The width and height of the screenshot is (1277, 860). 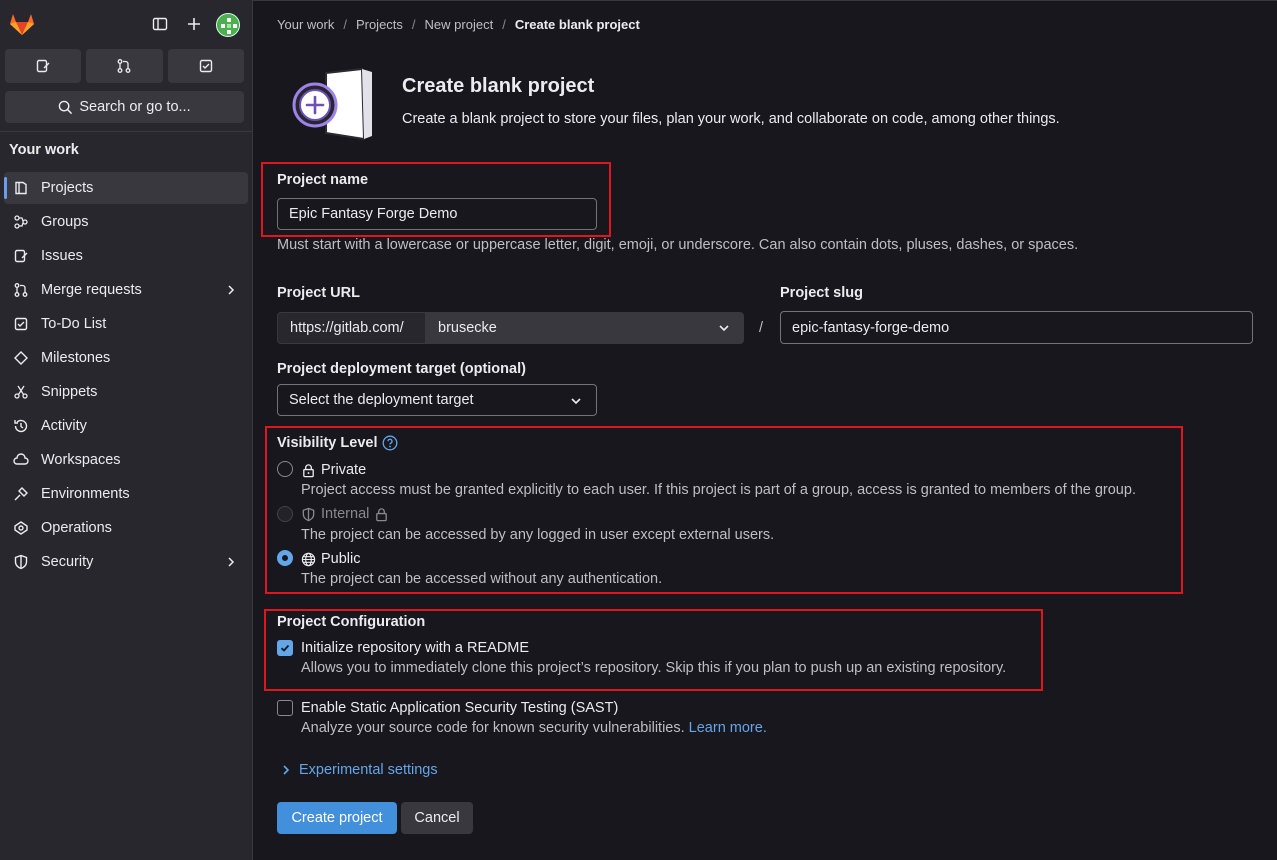 What do you see at coordinates (126, 562) in the screenshot?
I see `sidebar-item-security: Security` at bounding box center [126, 562].